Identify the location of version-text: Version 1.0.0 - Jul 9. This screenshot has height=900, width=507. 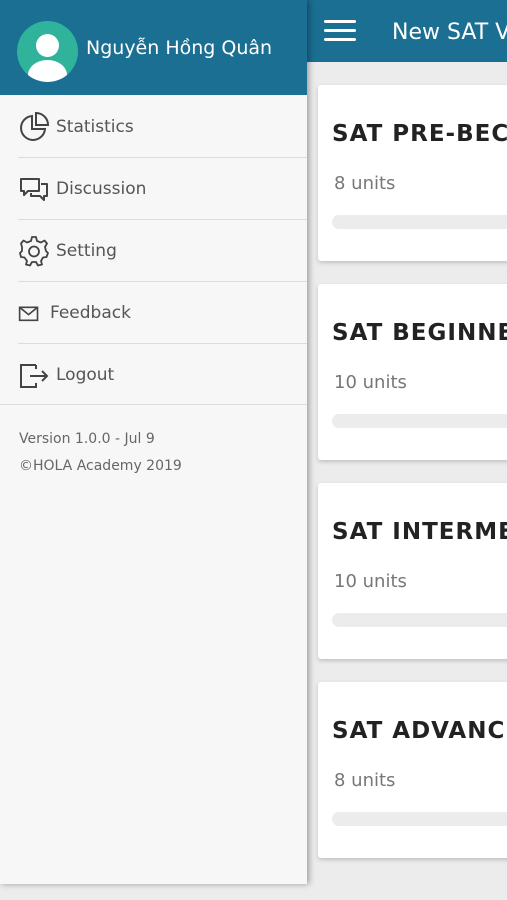
(87, 439).